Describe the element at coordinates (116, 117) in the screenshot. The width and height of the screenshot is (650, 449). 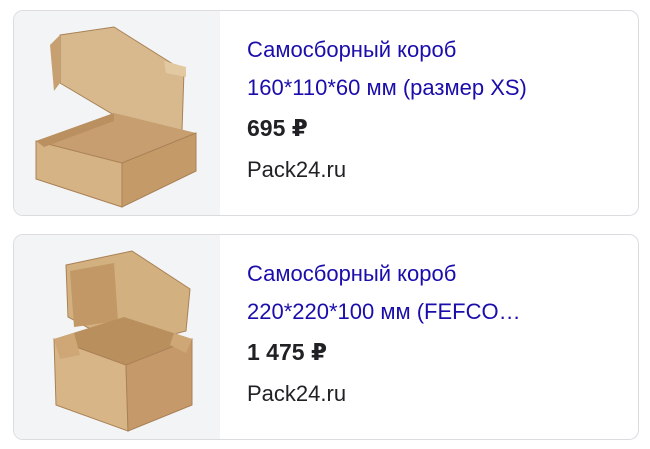
I see `open-kraft-box-flat-icon` at that location.